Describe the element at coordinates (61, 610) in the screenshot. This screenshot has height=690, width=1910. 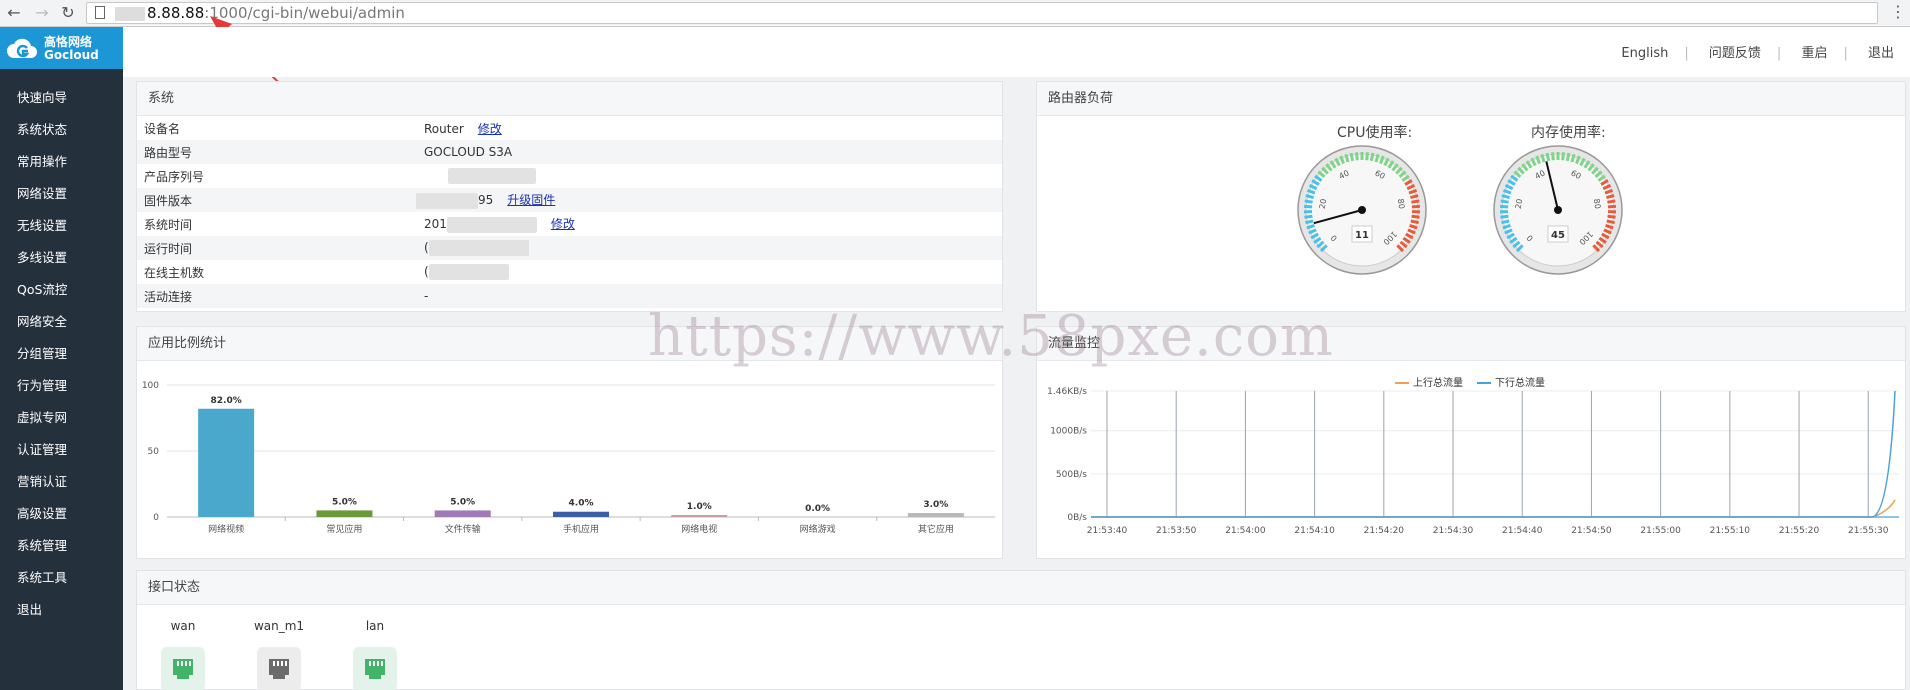
I see `sidebar-item-logout: 退出` at that location.